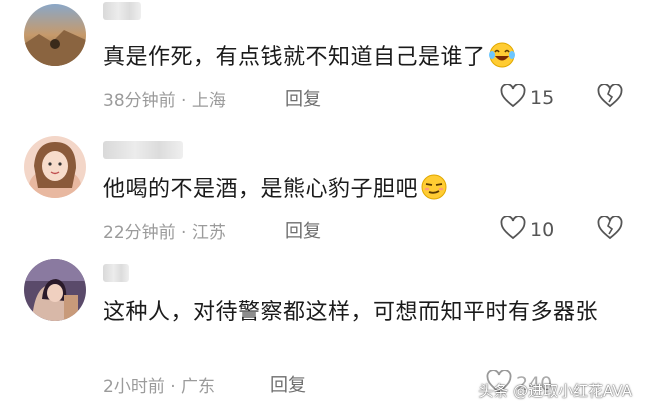 The width and height of the screenshot is (650, 413). What do you see at coordinates (294, 57) in the screenshot?
I see `comment-text-content: 真是作死，有点钱就不知道自己是谁了` at bounding box center [294, 57].